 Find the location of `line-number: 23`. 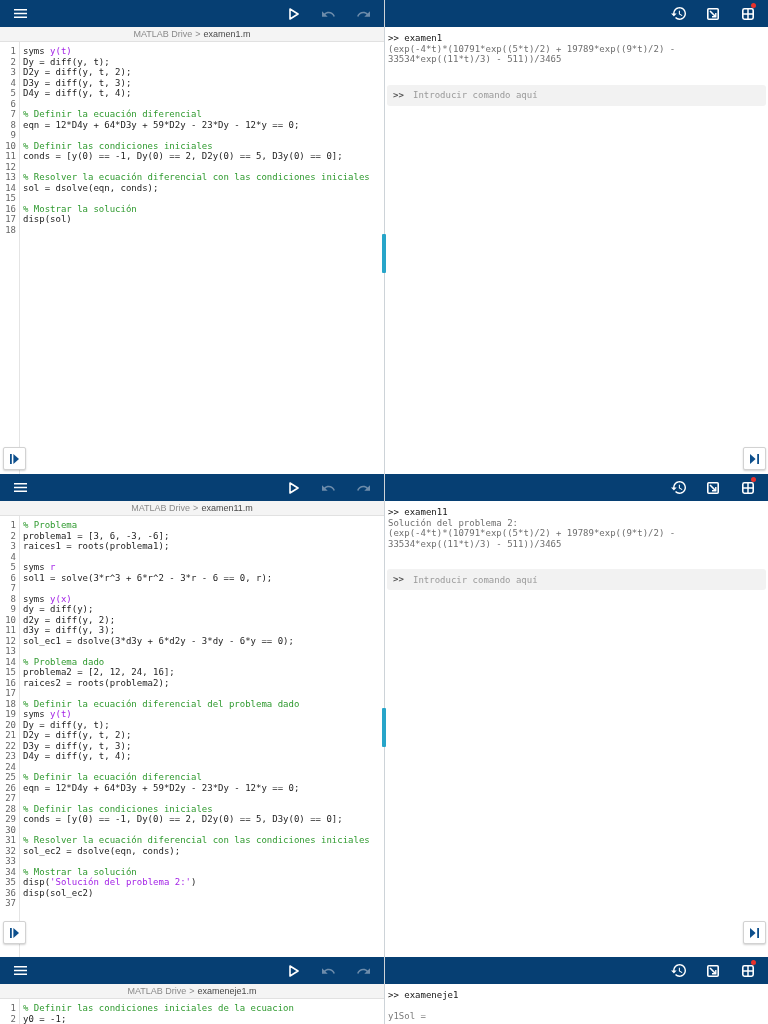

line-number: 23 is located at coordinates (10, 756).